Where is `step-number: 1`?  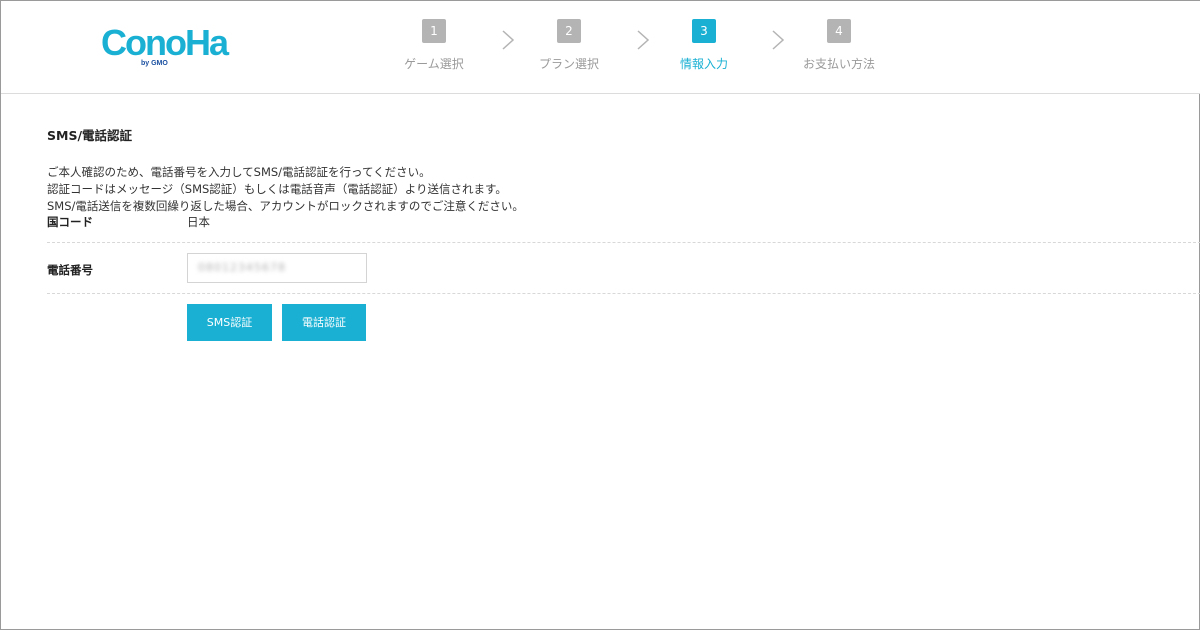
step-number: 1 is located at coordinates (434, 31).